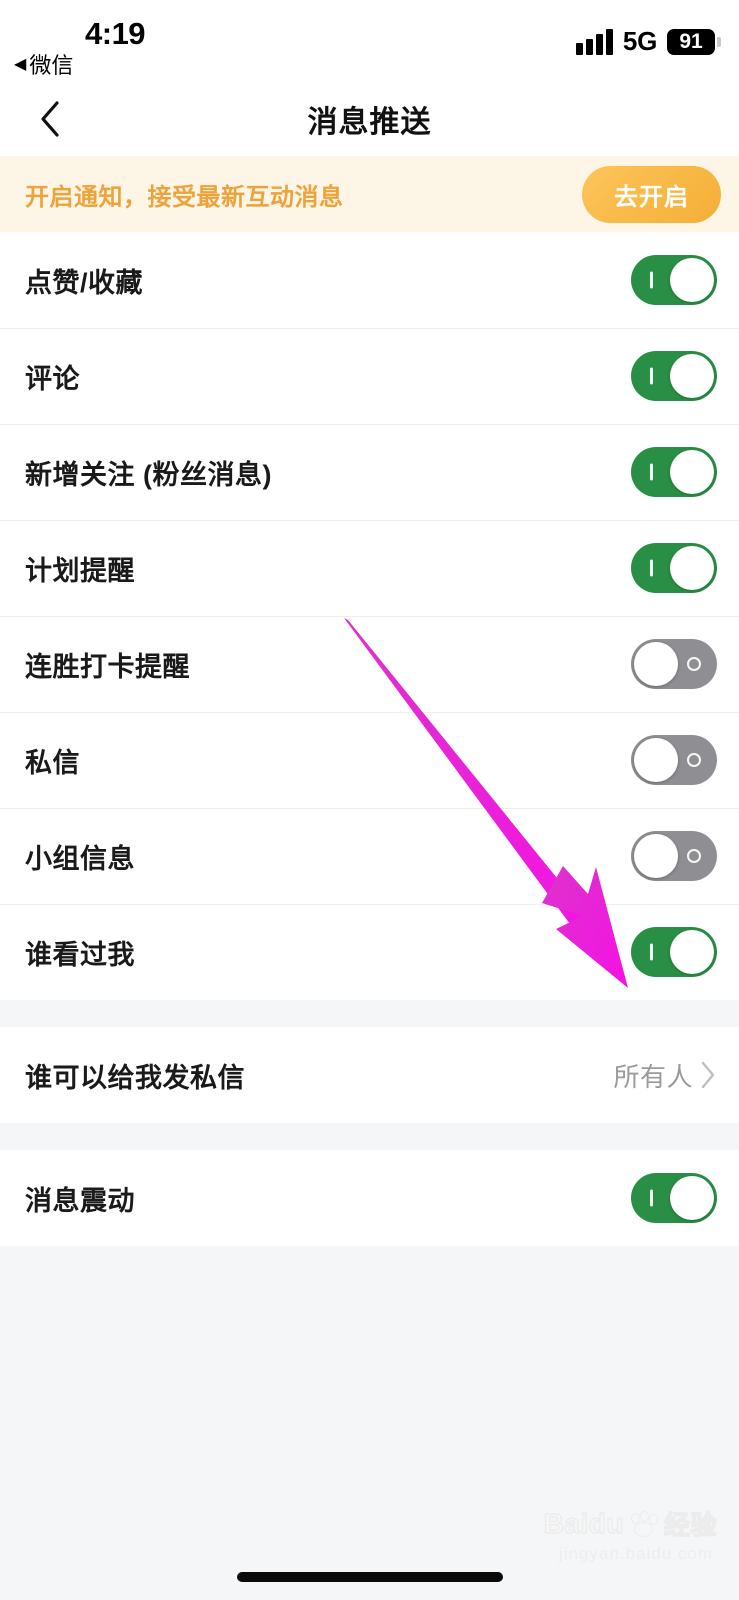  I want to click on toggle-group-message, so click(674, 856).